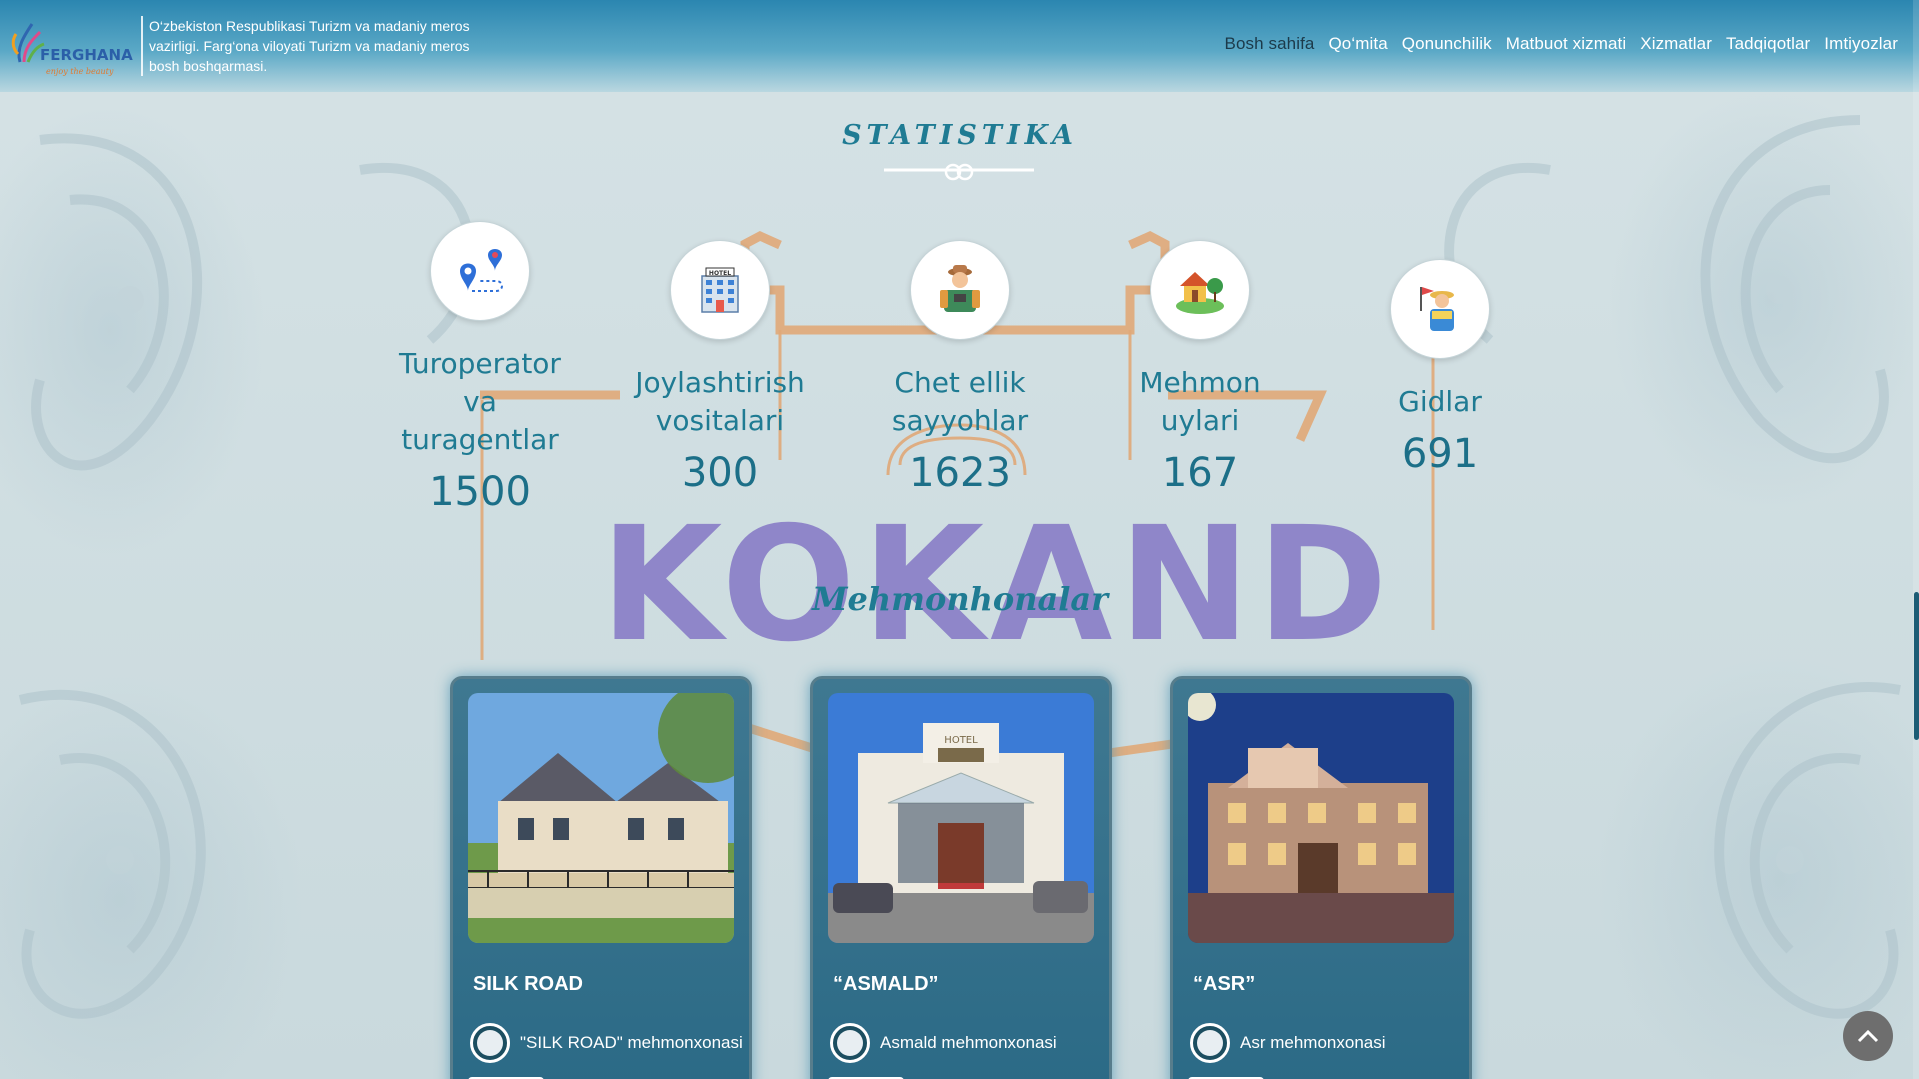 The image size is (1919, 1079). What do you see at coordinates (1200, 473) in the screenshot?
I see `stat-value: 167` at bounding box center [1200, 473].